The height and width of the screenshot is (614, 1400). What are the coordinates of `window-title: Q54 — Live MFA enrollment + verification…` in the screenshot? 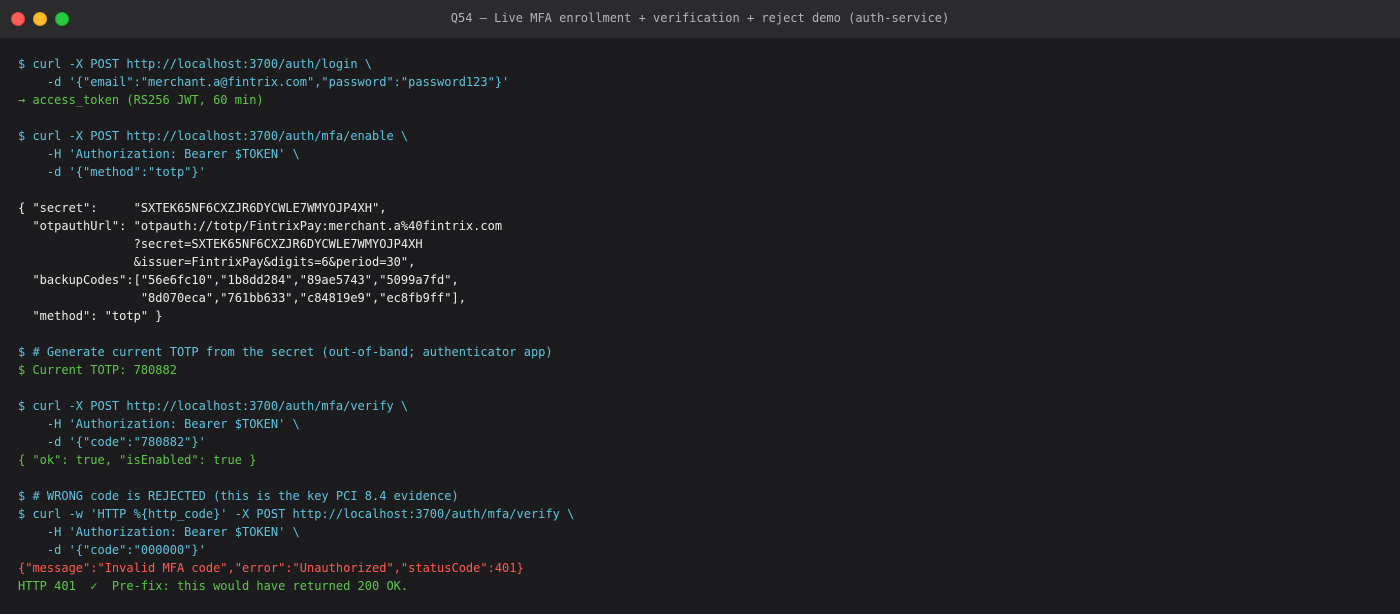 It's located at (700, 18).